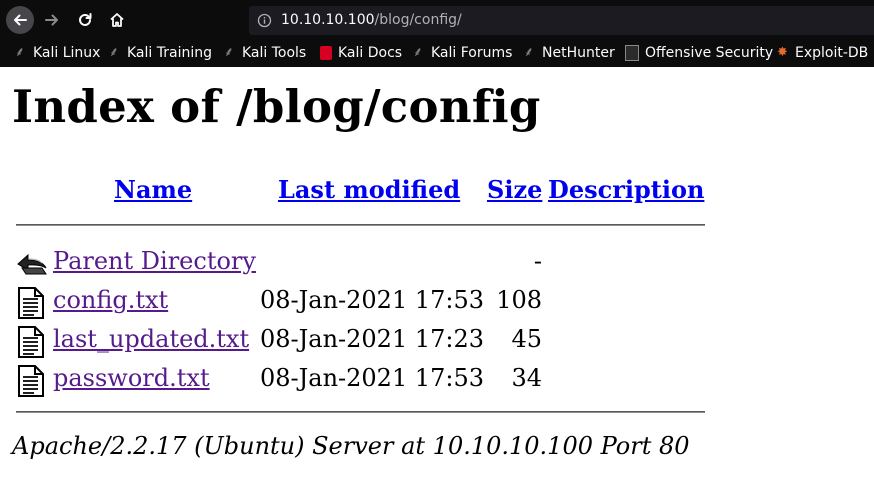 This screenshot has height=485, width=874. I want to click on back-folder-icon, so click(31, 263).